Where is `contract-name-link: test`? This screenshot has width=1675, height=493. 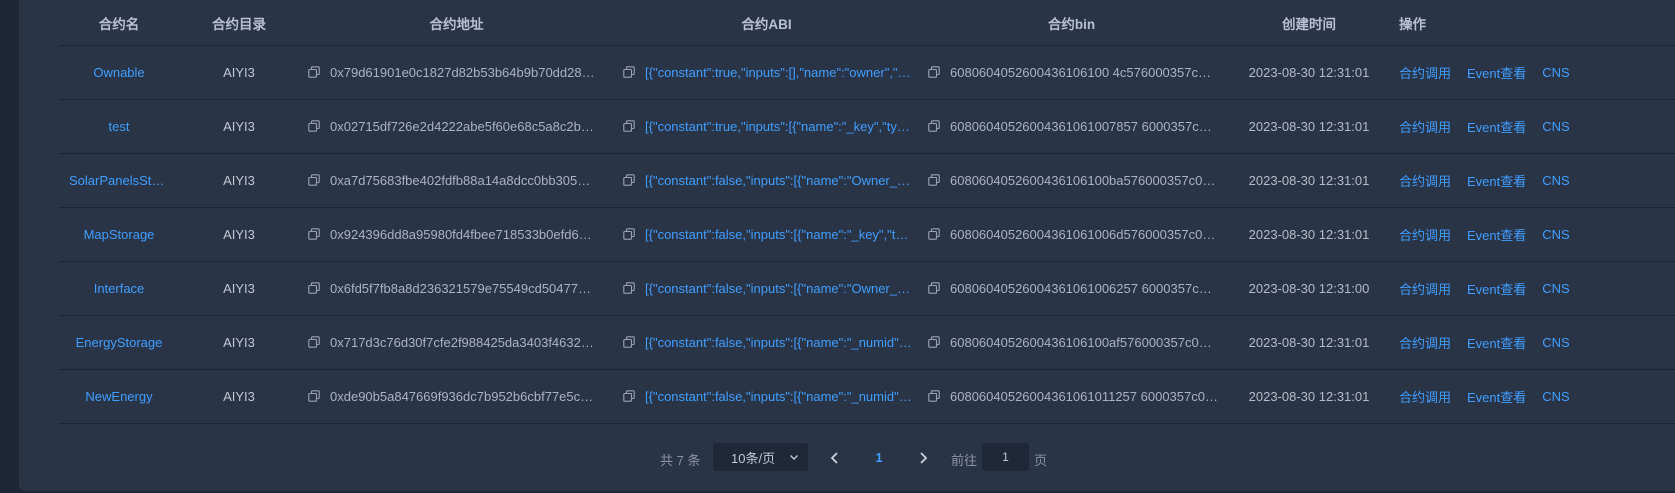
contract-name-link: test is located at coordinates (119, 126).